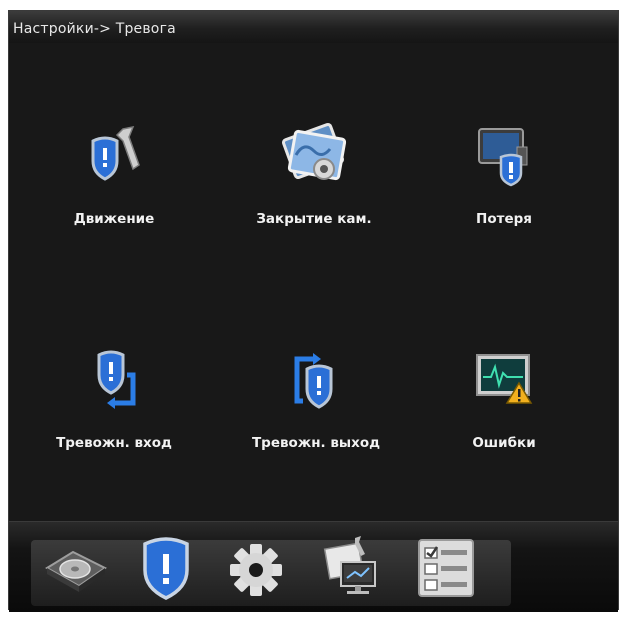 The height and width of the screenshot is (619, 627). Describe the element at coordinates (503, 157) in the screenshot. I see `video-loss-icon` at that location.